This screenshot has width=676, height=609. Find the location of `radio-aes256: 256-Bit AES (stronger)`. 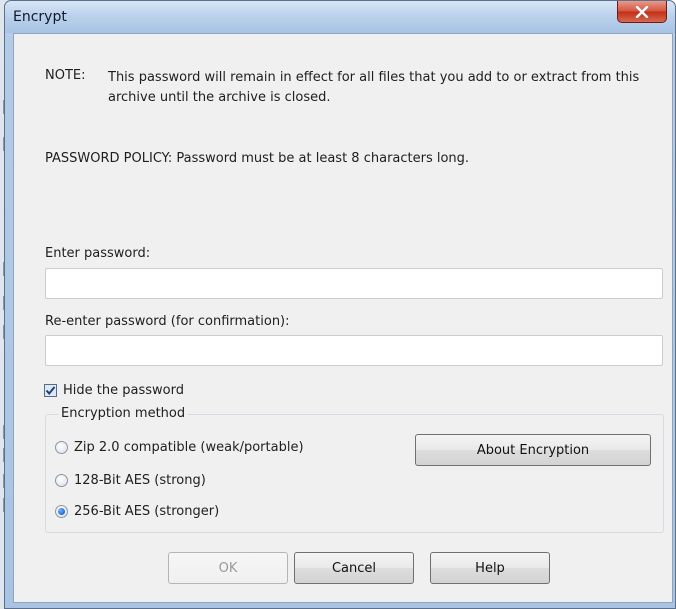

radio-aes256: 256-Bit AES (stronger) is located at coordinates (137, 511).